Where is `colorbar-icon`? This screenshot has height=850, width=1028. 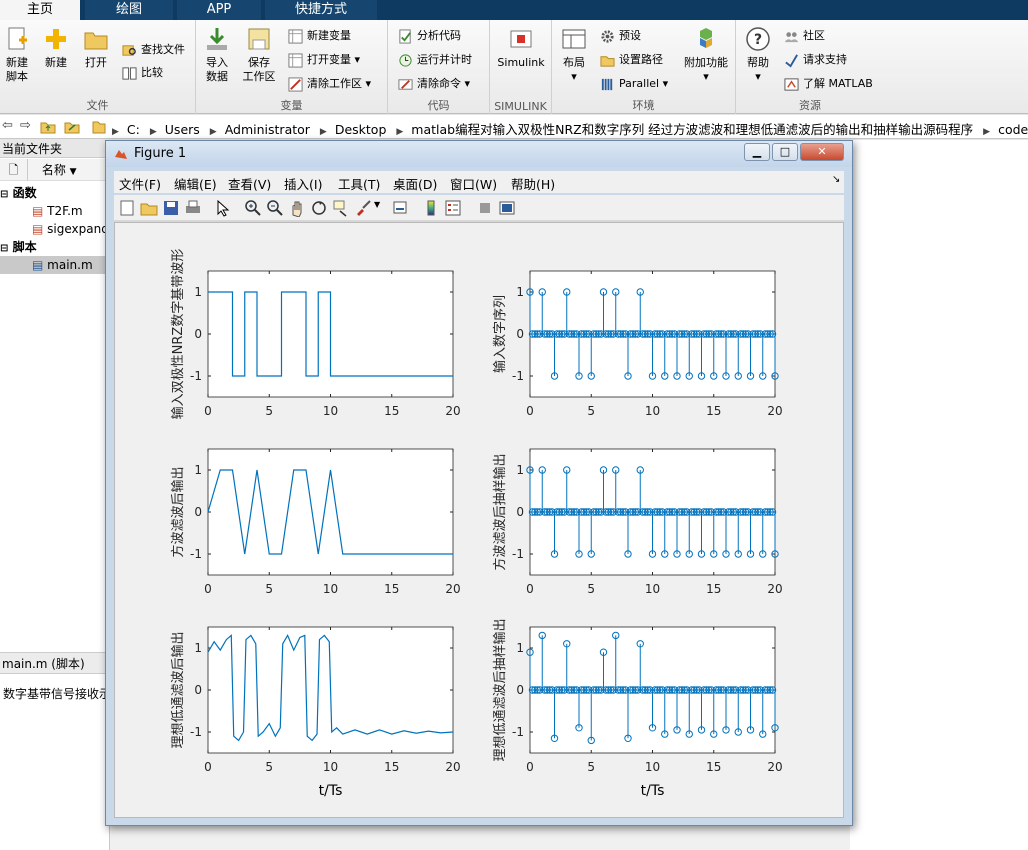
colorbar-icon is located at coordinates (431, 208).